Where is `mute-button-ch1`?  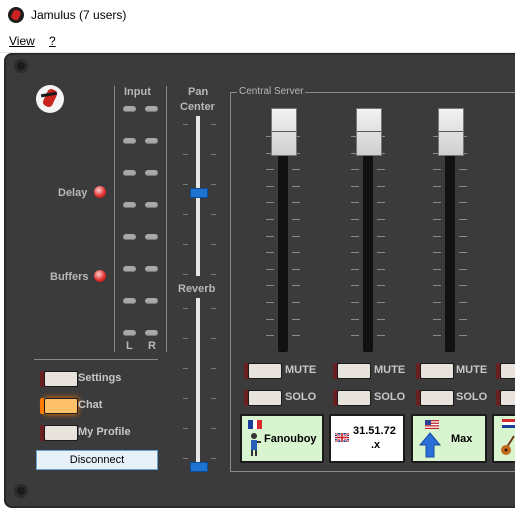 mute-button-ch1 is located at coordinates (265, 371).